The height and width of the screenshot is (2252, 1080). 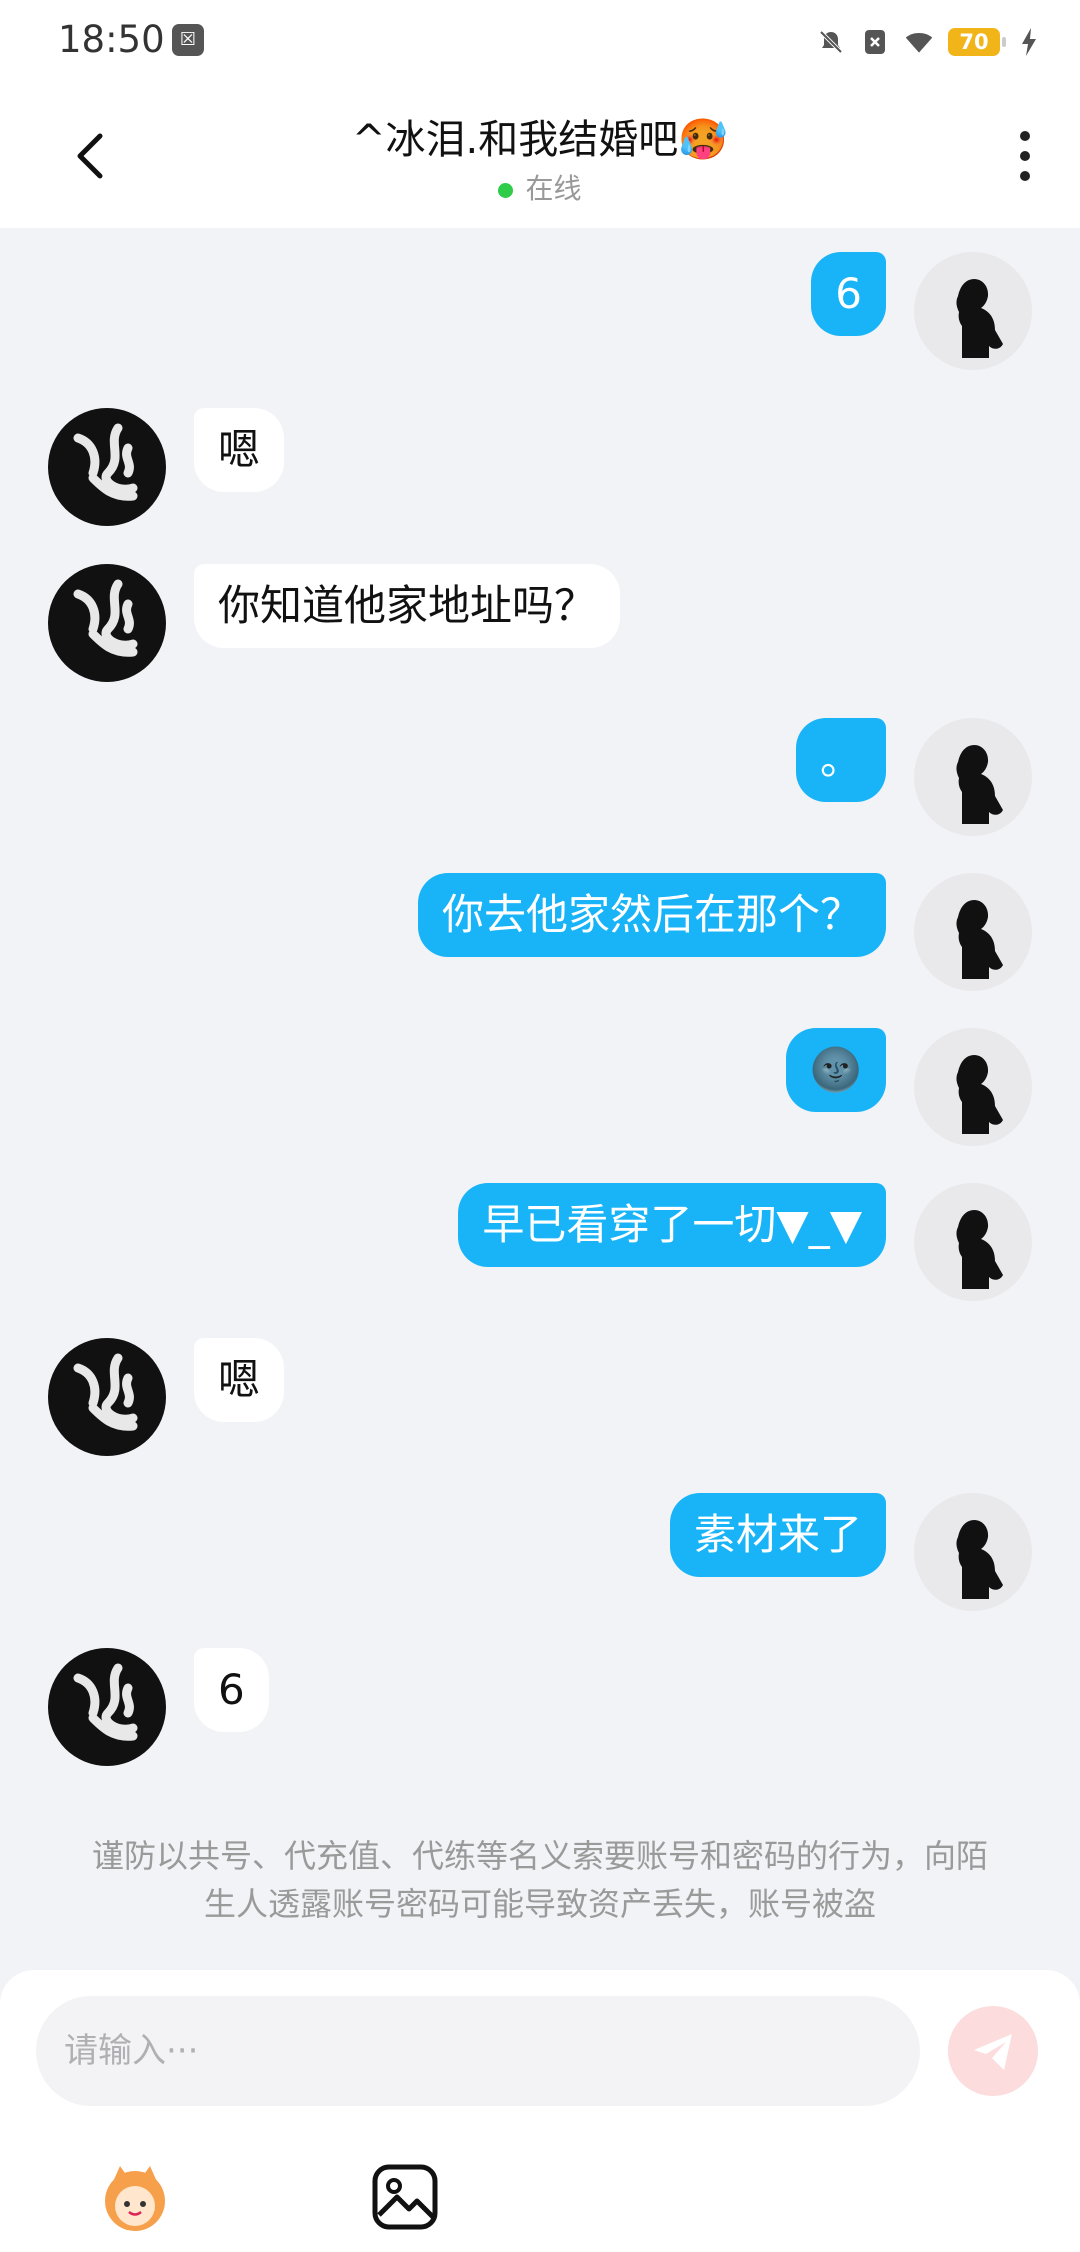 What do you see at coordinates (540, 41) in the screenshot?
I see `status-bar: 18:50 ☒ 70` at bounding box center [540, 41].